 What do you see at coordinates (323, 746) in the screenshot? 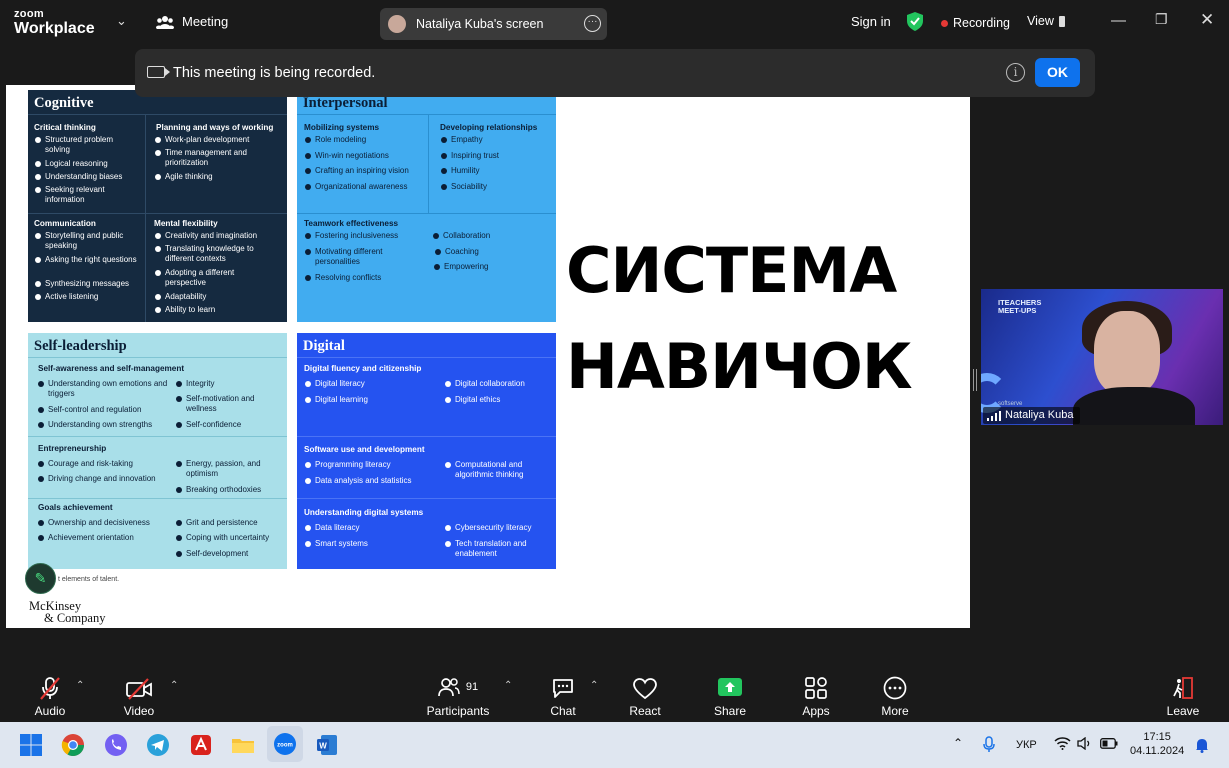
I see `svg-text: W` at bounding box center [323, 746].